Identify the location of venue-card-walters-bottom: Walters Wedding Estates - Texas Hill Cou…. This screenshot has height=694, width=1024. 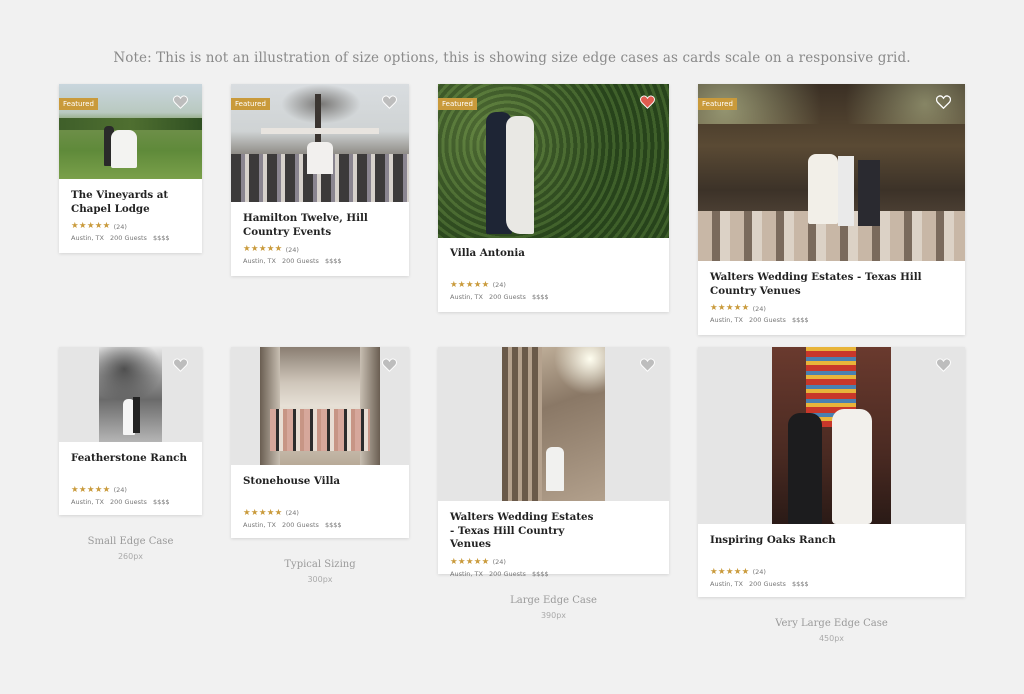
(553, 462).